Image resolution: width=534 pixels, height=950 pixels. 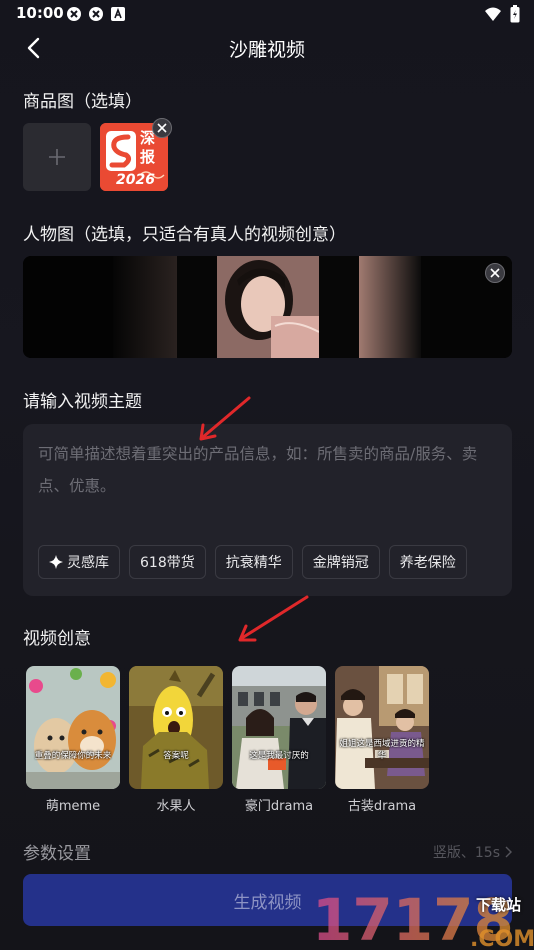 What do you see at coordinates (508, 852) in the screenshot?
I see `chevron-right-icon` at bounding box center [508, 852].